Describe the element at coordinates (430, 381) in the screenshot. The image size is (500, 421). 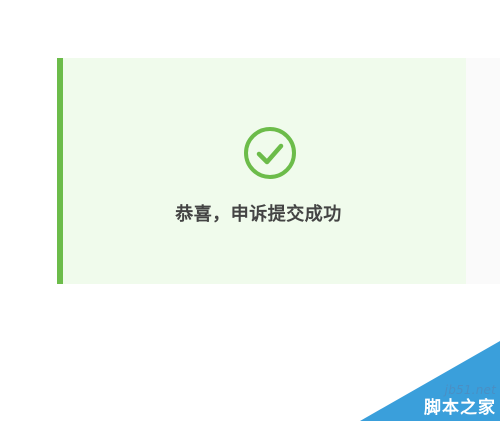
I see `watermark: jb51.net 脚本之家` at that location.